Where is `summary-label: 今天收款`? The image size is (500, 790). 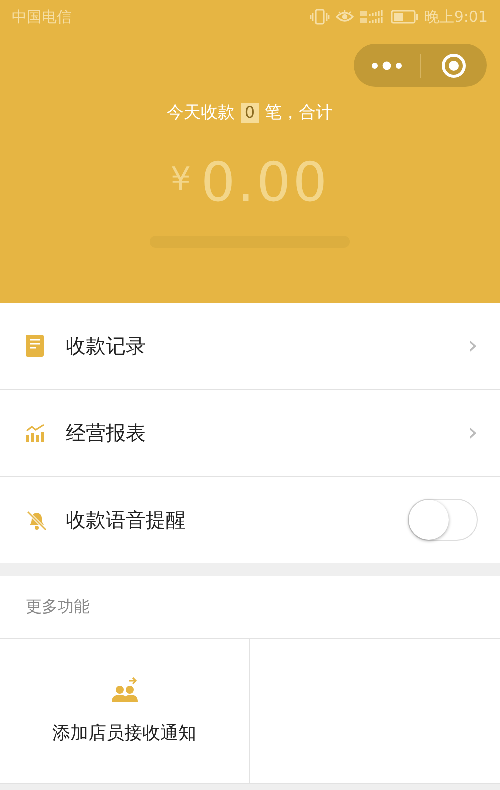 summary-label: 今天收款 is located at coordinates (200, 113).